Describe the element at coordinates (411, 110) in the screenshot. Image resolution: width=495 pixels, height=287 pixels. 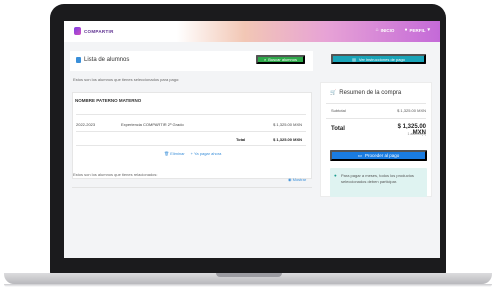
I see `subtotal-value: $ 1,325.00 MXN` at that location.